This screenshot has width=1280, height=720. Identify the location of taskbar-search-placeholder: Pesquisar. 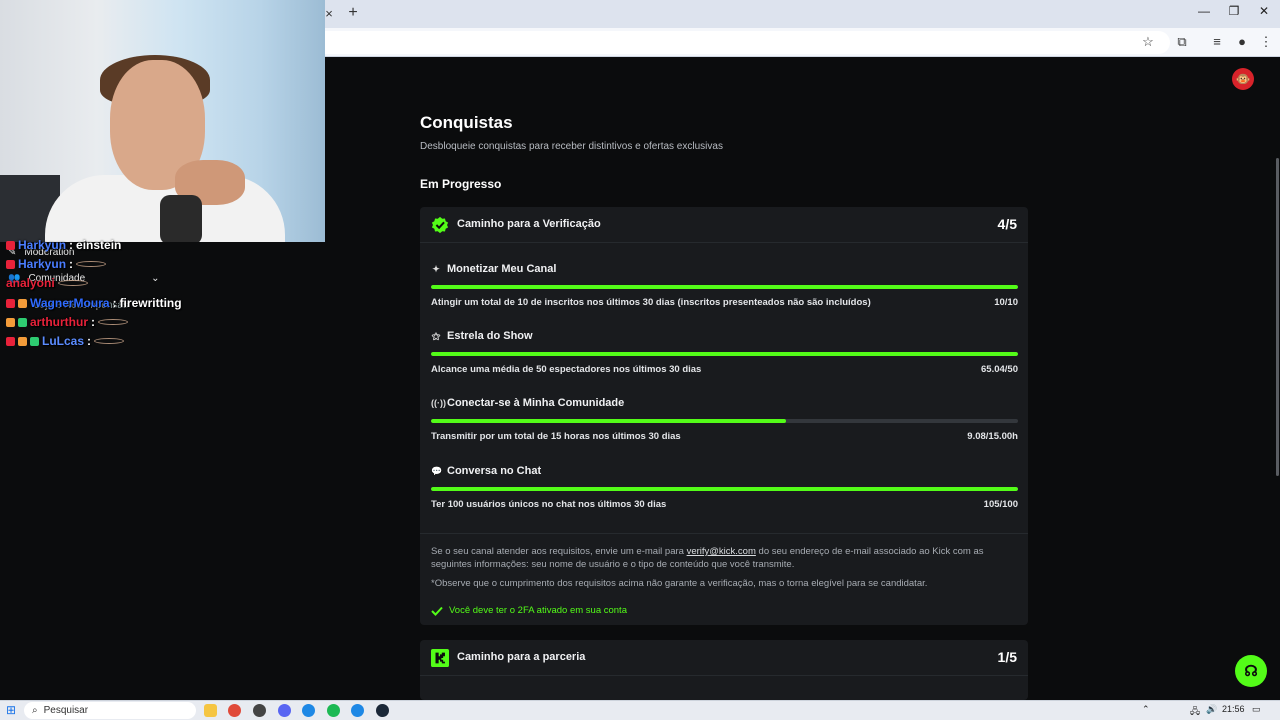
(66, 710).